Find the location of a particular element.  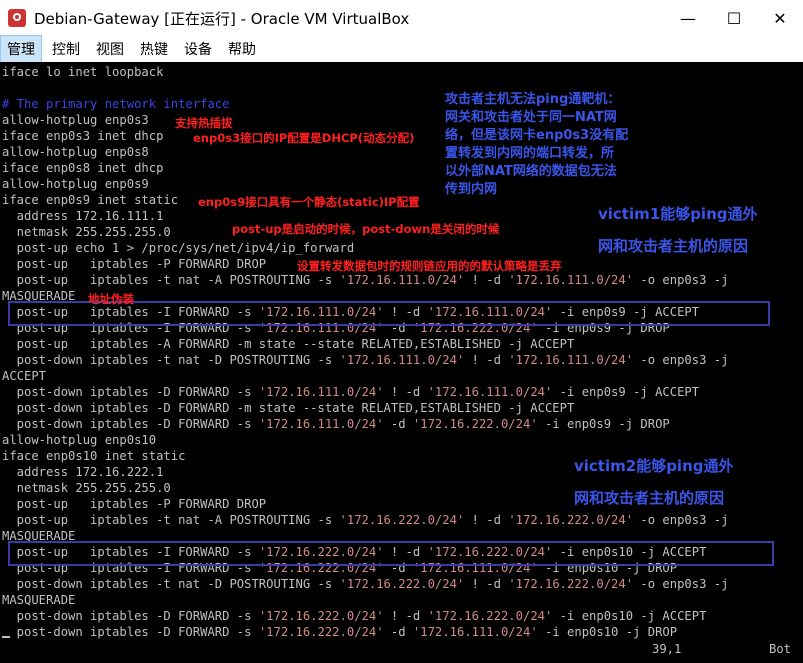

scroll-indicator: Bot is located at coordinates (780, 649).